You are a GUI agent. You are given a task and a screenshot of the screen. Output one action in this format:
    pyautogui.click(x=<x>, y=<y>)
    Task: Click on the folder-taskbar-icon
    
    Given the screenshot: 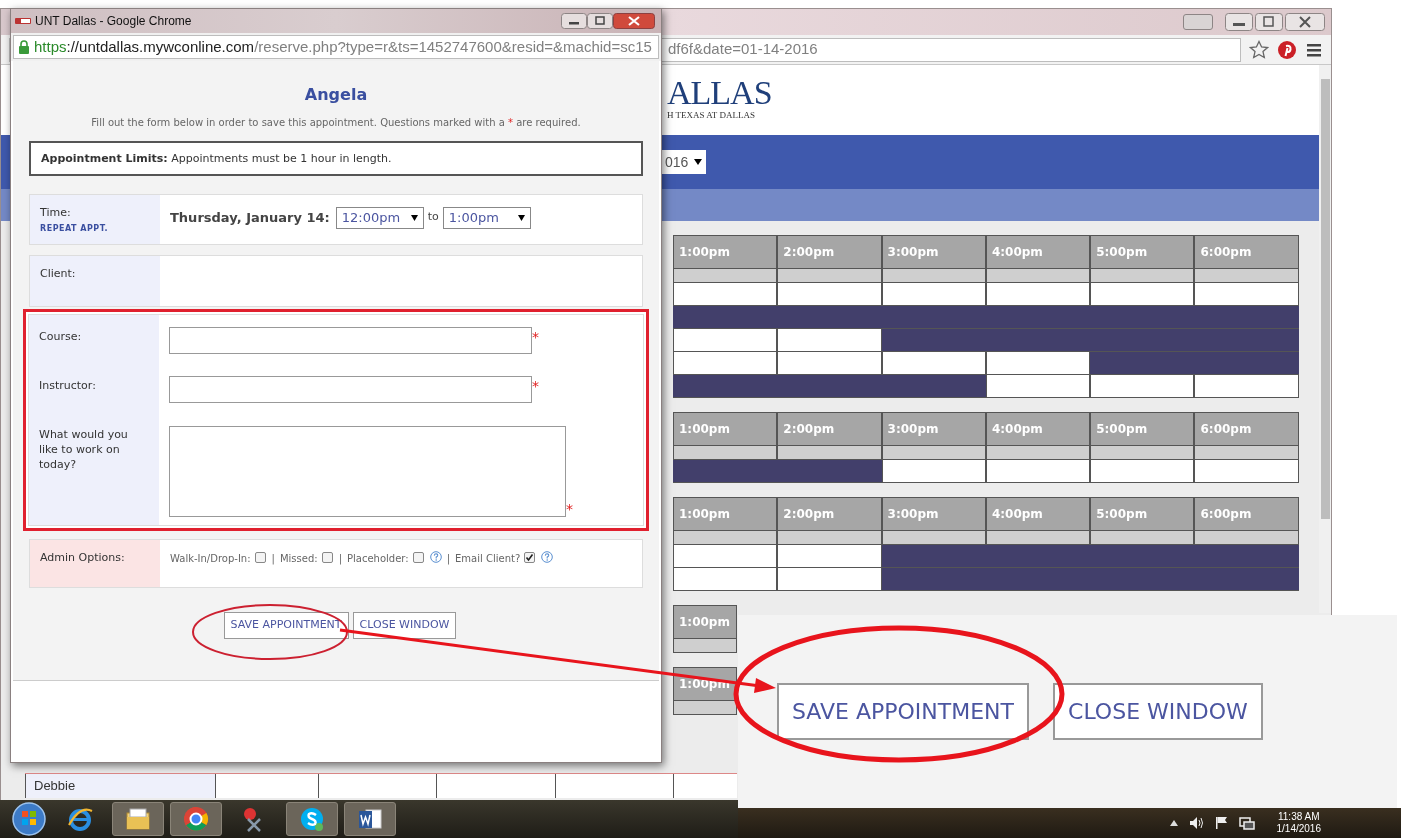 What is the action you would take?
    pyautogui.click(x=138, y=819)
    